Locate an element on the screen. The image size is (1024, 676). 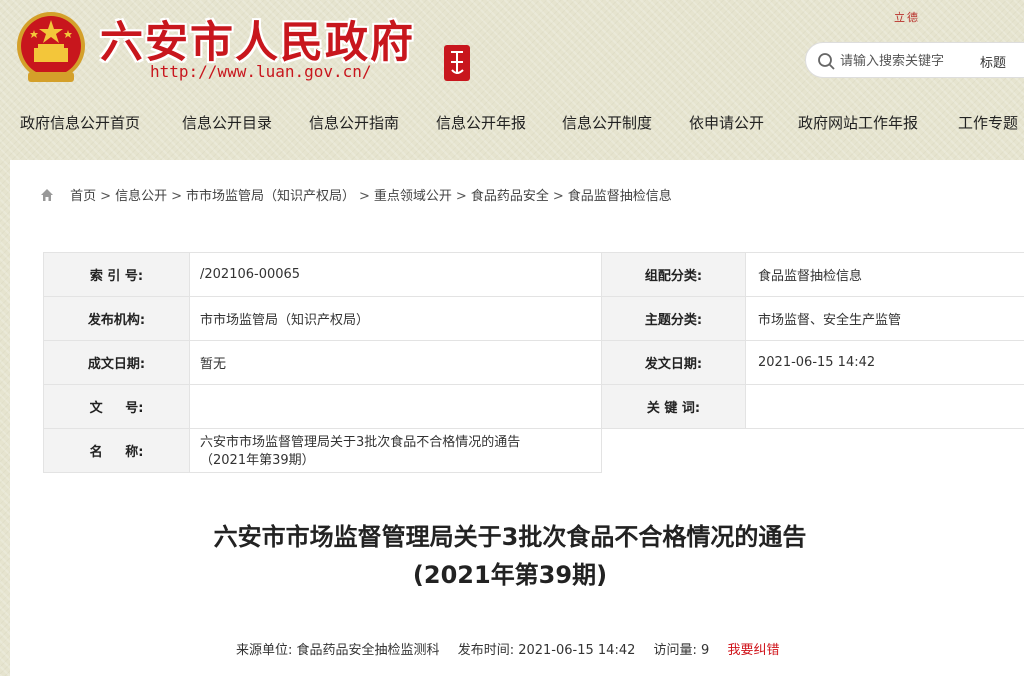
nav-item-info-home: 政府信息公开首页 is located at coordinates (80, 122).